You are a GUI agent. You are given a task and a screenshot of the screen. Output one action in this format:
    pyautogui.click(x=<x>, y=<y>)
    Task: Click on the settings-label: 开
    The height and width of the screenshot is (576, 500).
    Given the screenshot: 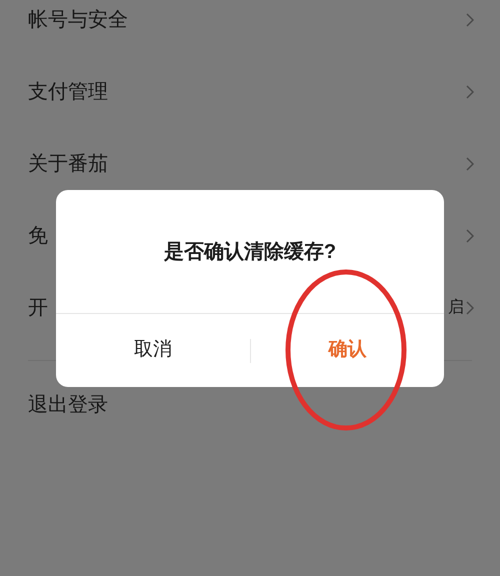 What is the action you would take?
    pyautogui.click(x=38, y=308)
    